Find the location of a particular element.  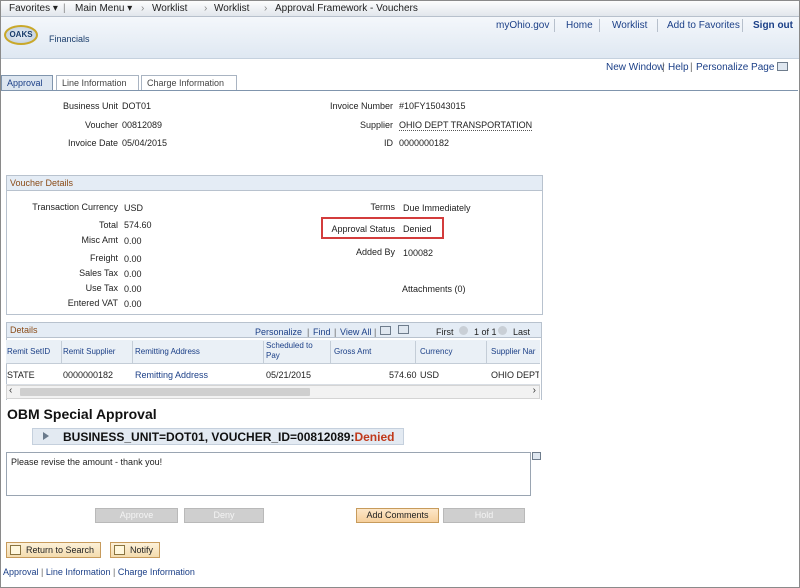

terms-label: Terms is located at coordinates (383, 207).